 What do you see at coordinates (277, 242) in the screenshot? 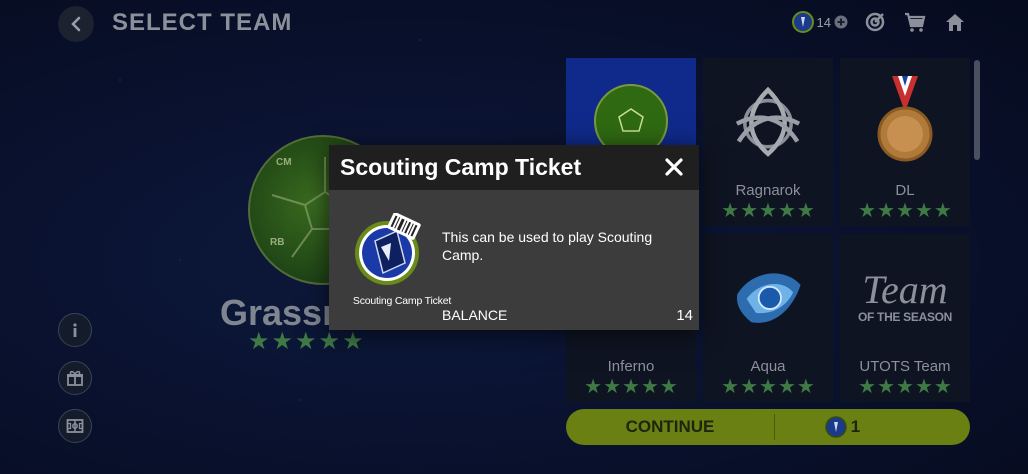
I see `ball-label-rb: RB` at bounding box center [277, 242].